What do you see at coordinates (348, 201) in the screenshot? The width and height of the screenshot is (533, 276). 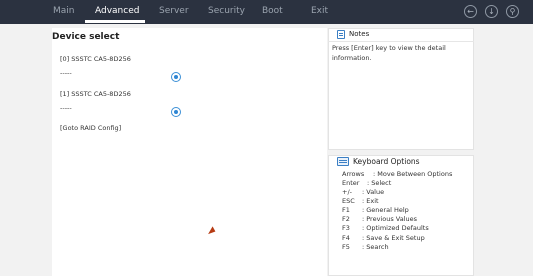 I see `kb-key: ESC` at bounding box center [348, 201].